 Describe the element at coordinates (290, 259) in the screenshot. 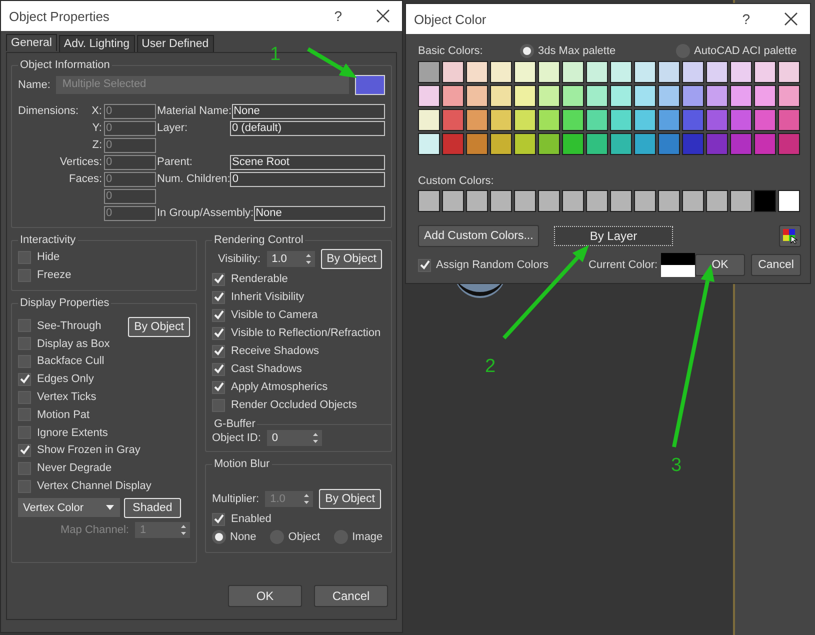

I see `spinner-field: 1.0` at that location.